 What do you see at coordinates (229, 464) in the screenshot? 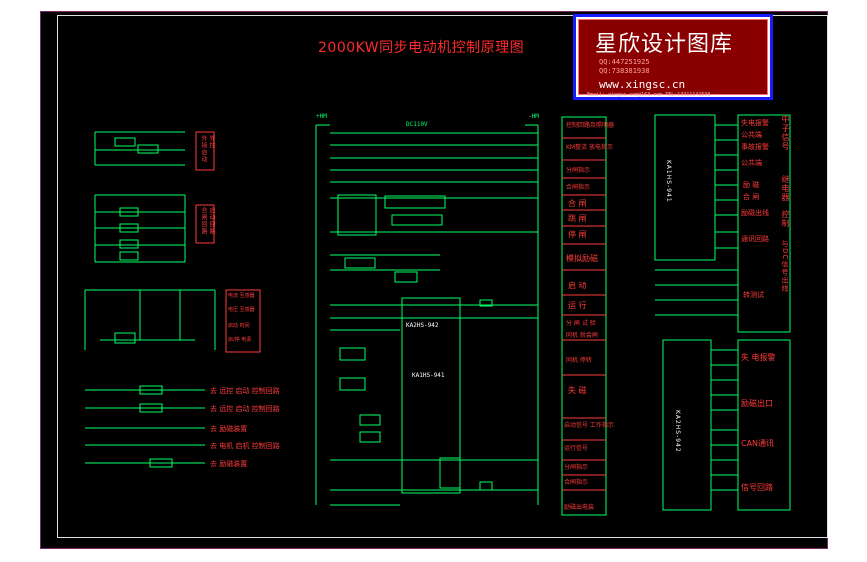
I see `legend-line-4: 去 励磁装置` at bounding box center [229, 464].